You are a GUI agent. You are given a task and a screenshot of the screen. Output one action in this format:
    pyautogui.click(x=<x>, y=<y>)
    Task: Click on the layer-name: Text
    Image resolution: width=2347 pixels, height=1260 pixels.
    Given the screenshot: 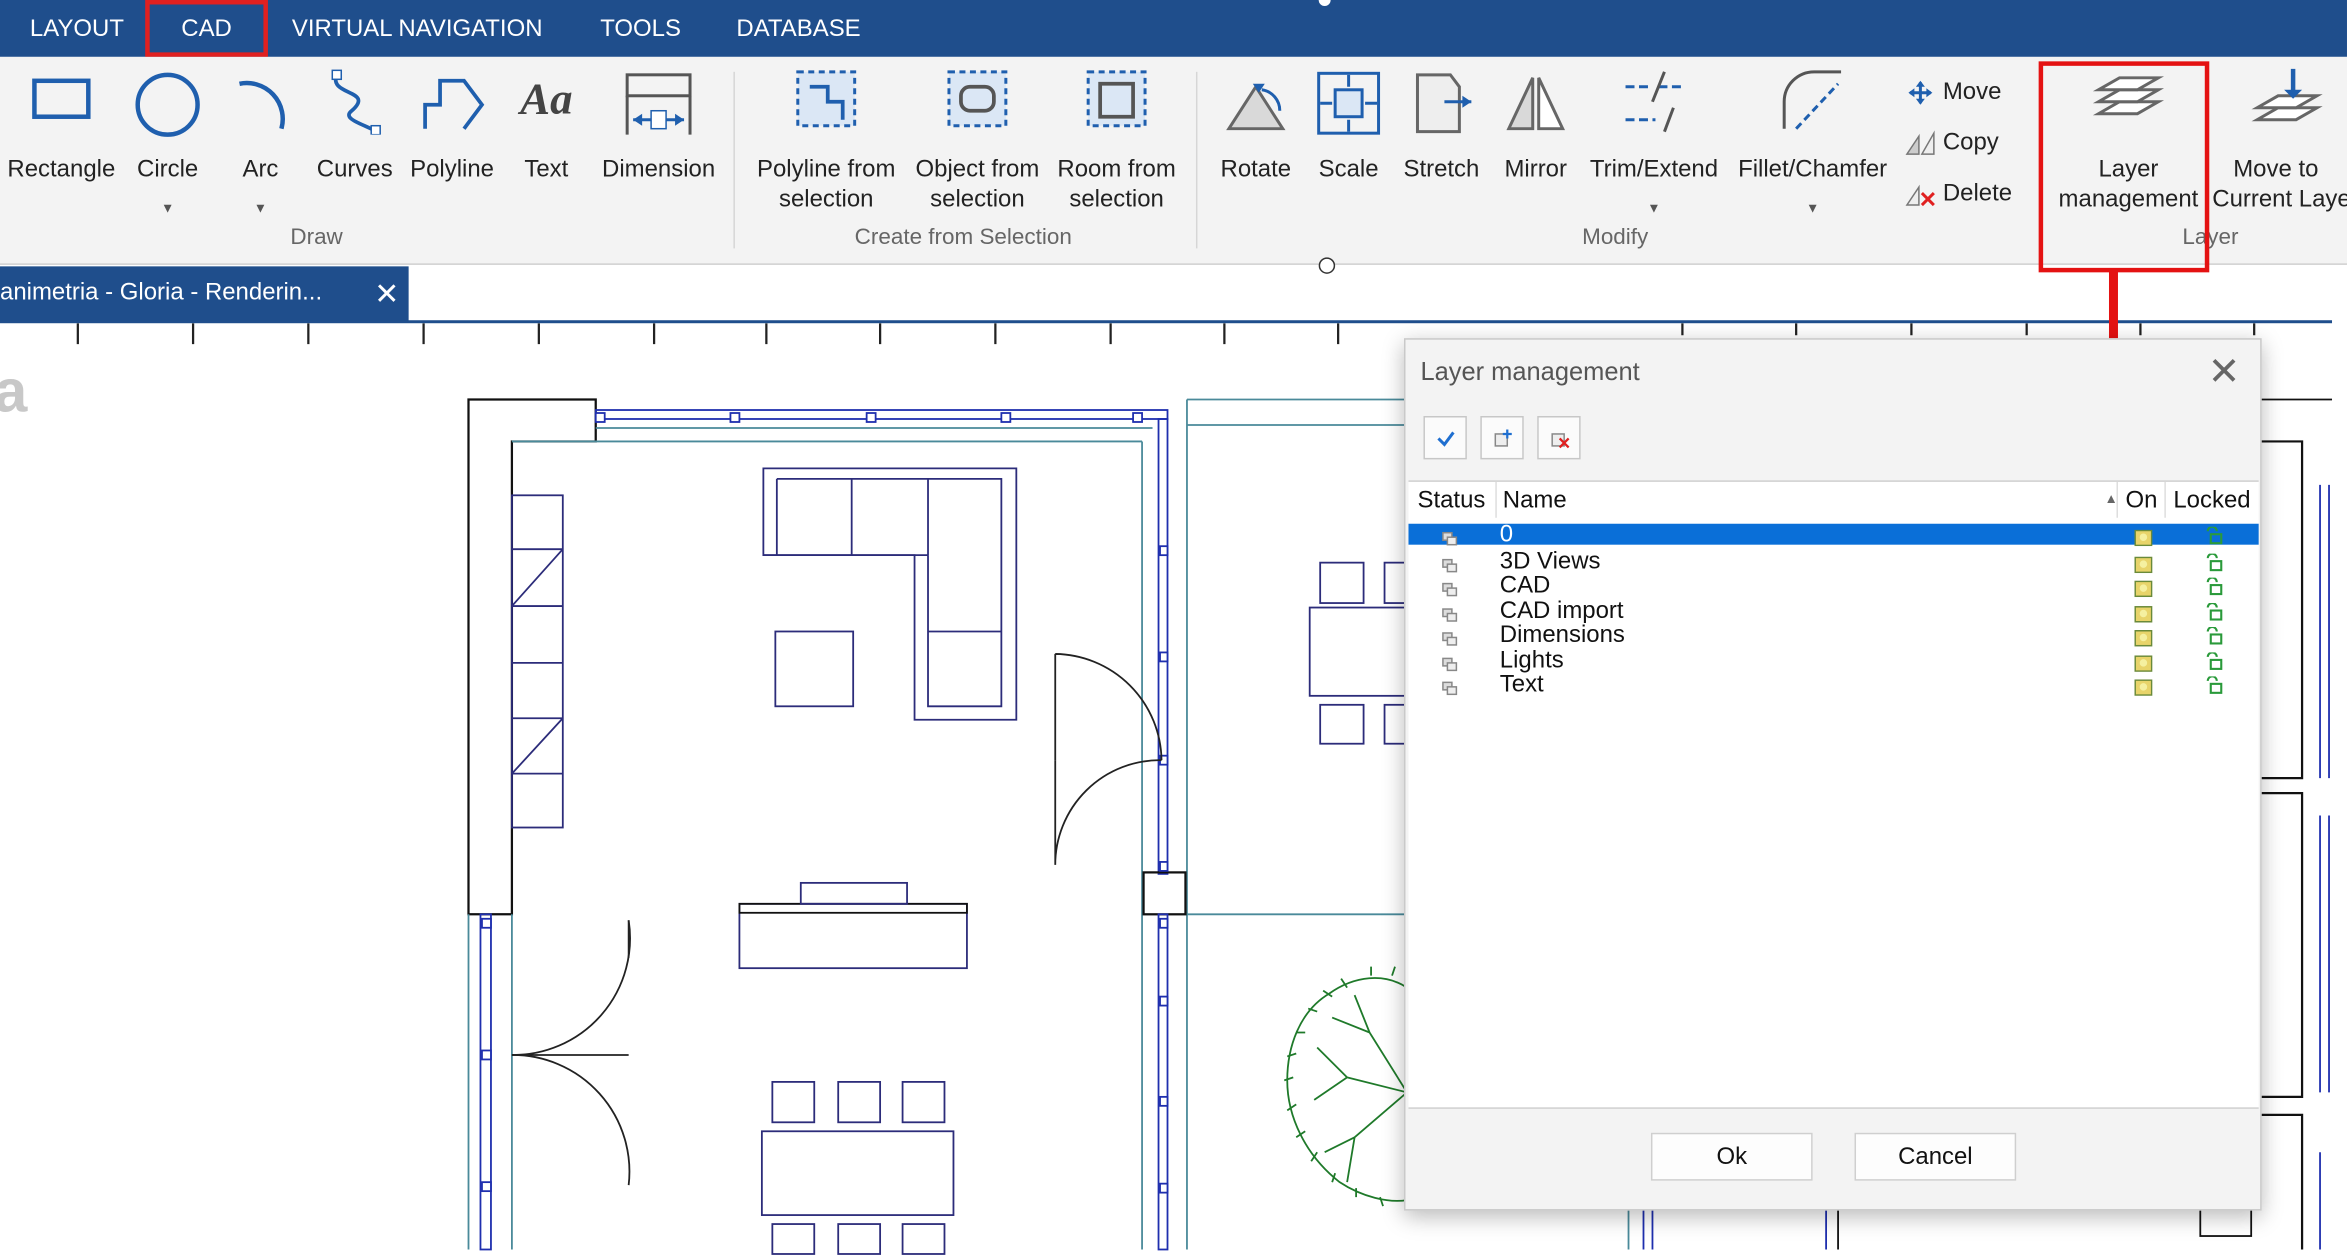 What is the action you would take?
    pyautogui.click(x=1521, y=684)
    